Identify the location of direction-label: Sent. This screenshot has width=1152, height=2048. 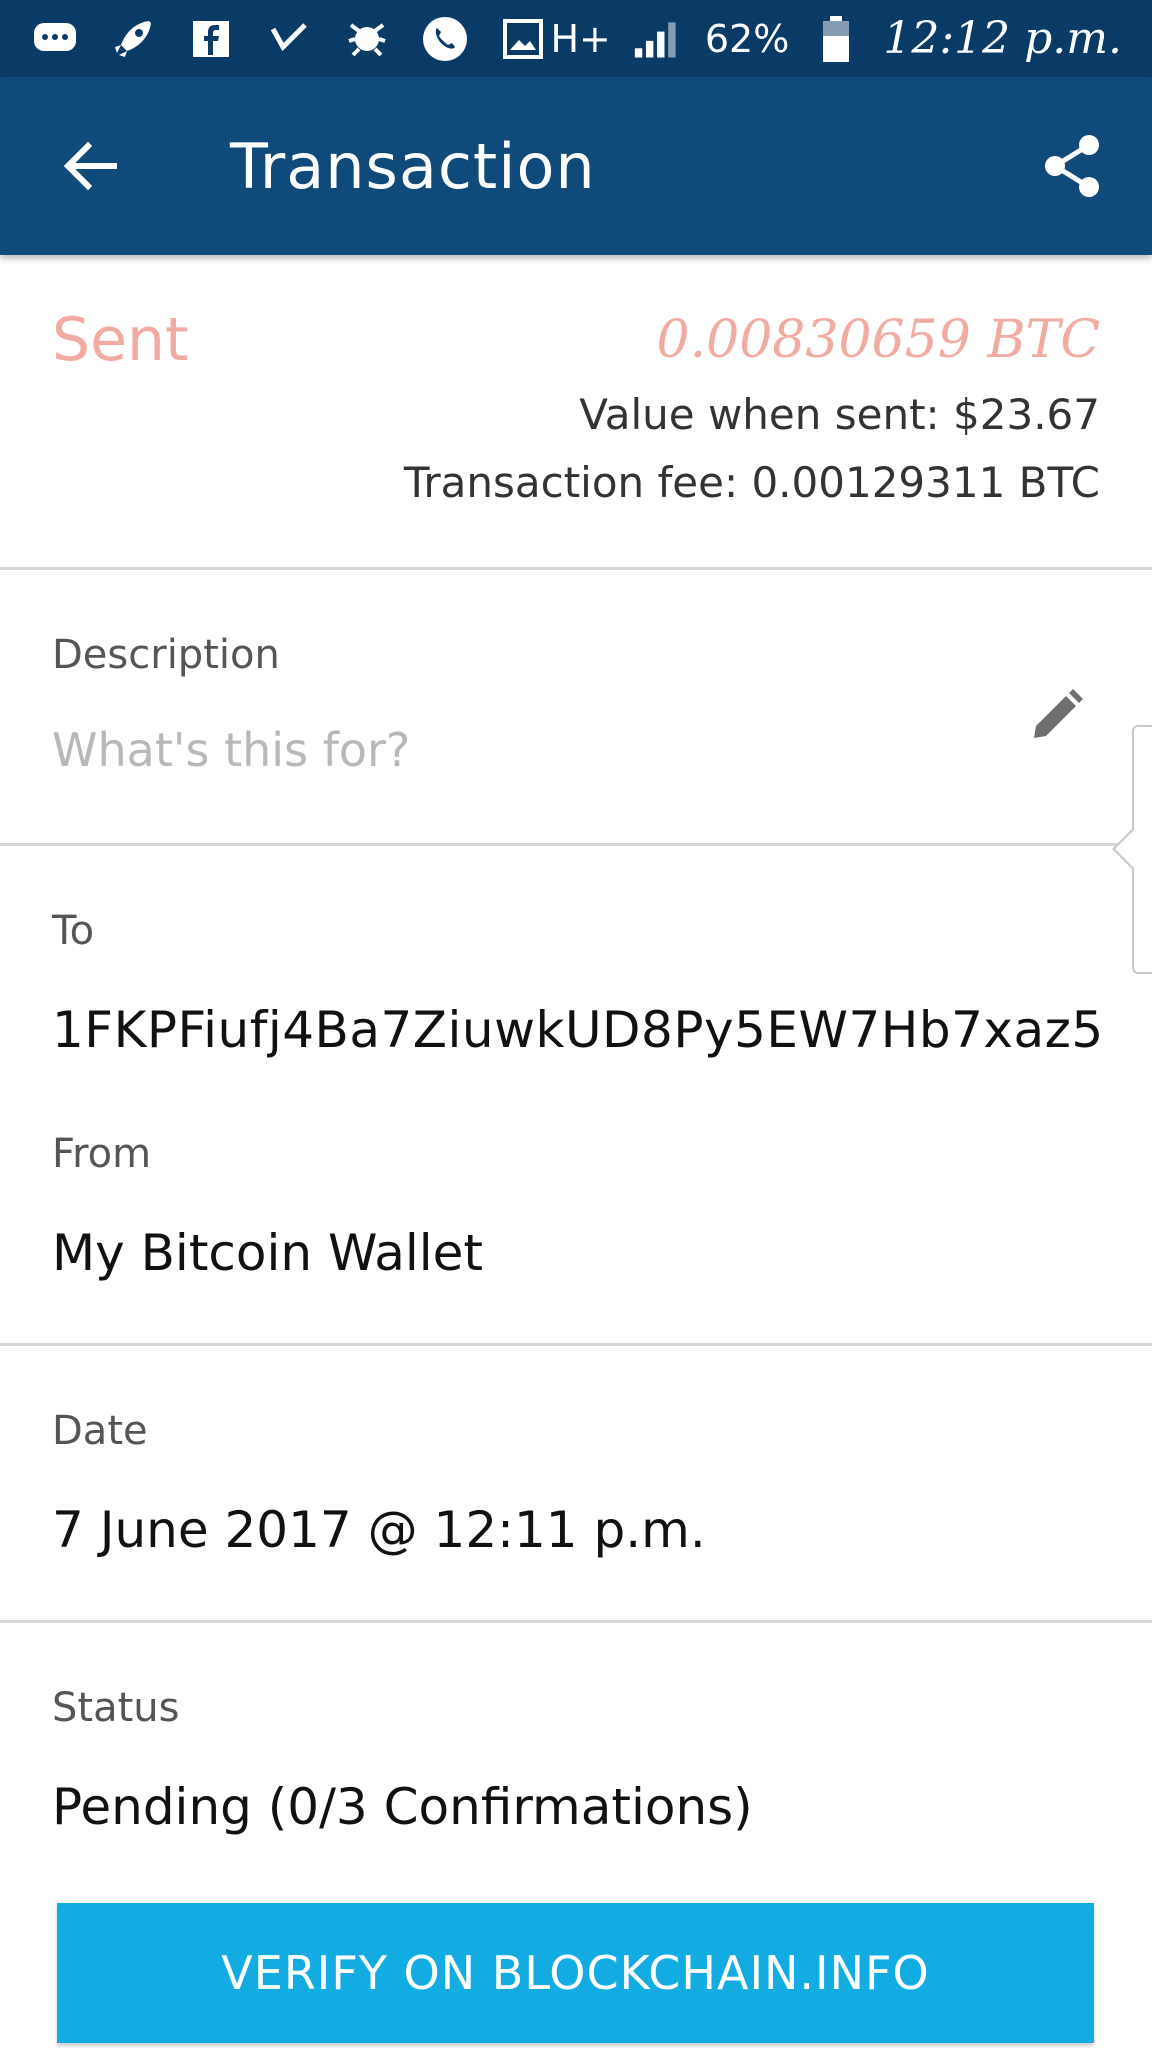
(120, 340).